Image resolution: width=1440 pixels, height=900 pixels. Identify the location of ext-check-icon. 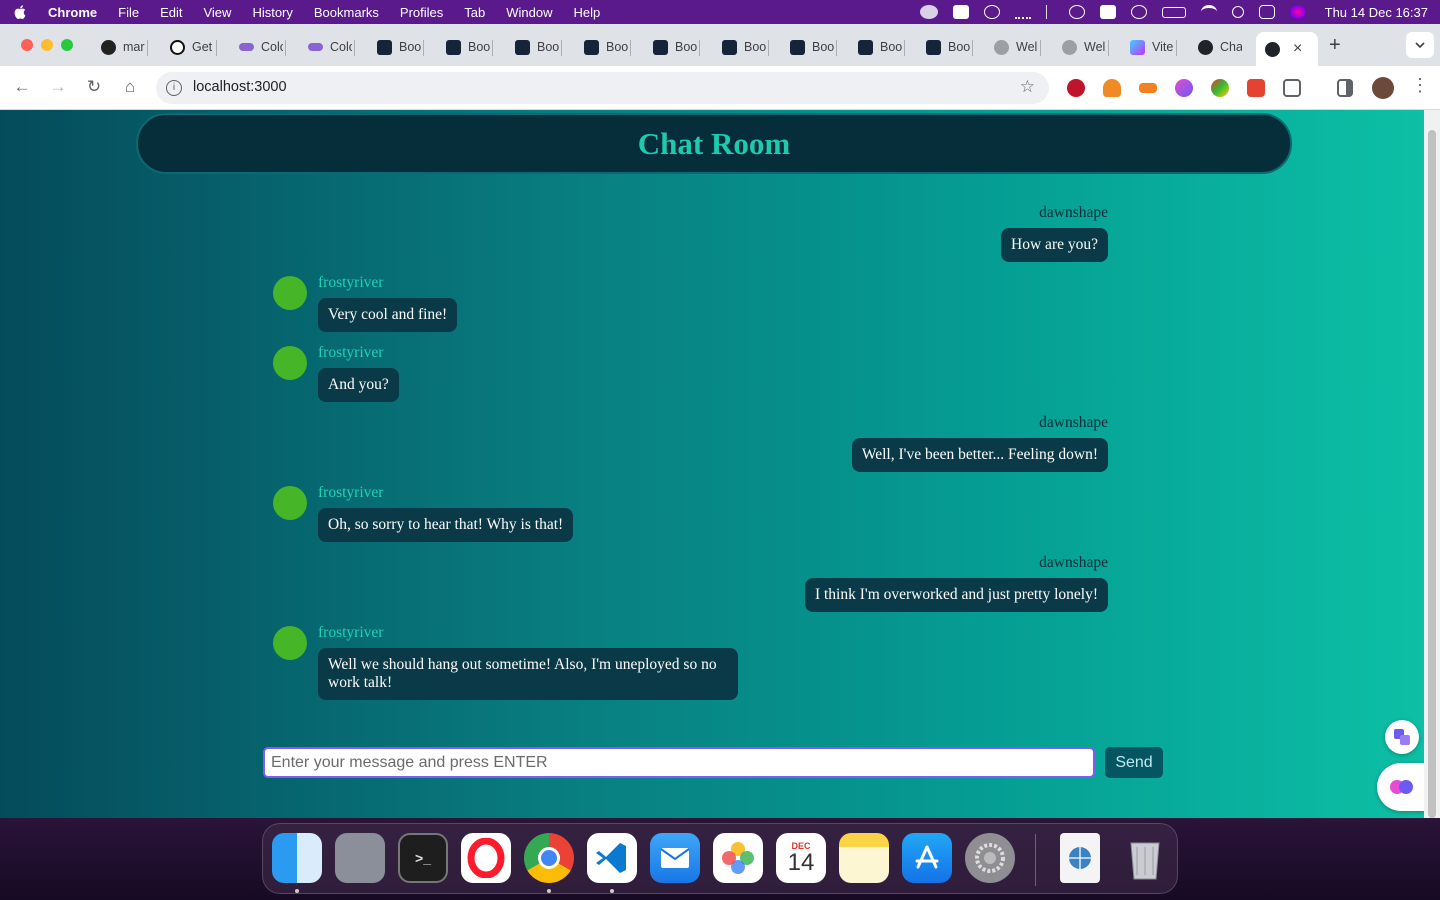
(1220, 88).